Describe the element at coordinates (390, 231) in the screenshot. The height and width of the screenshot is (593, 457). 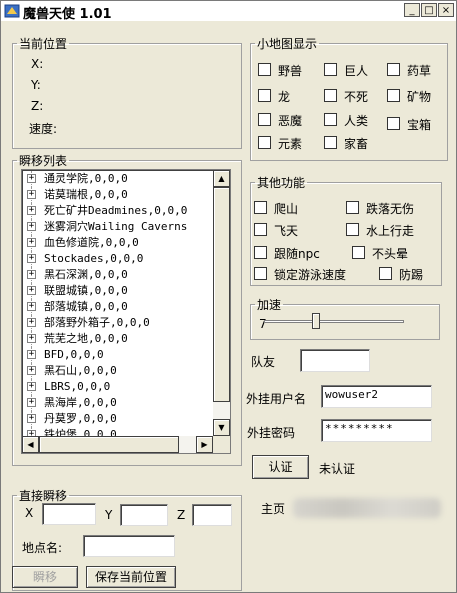
I see `other-option-label: 水上行走` at that location.